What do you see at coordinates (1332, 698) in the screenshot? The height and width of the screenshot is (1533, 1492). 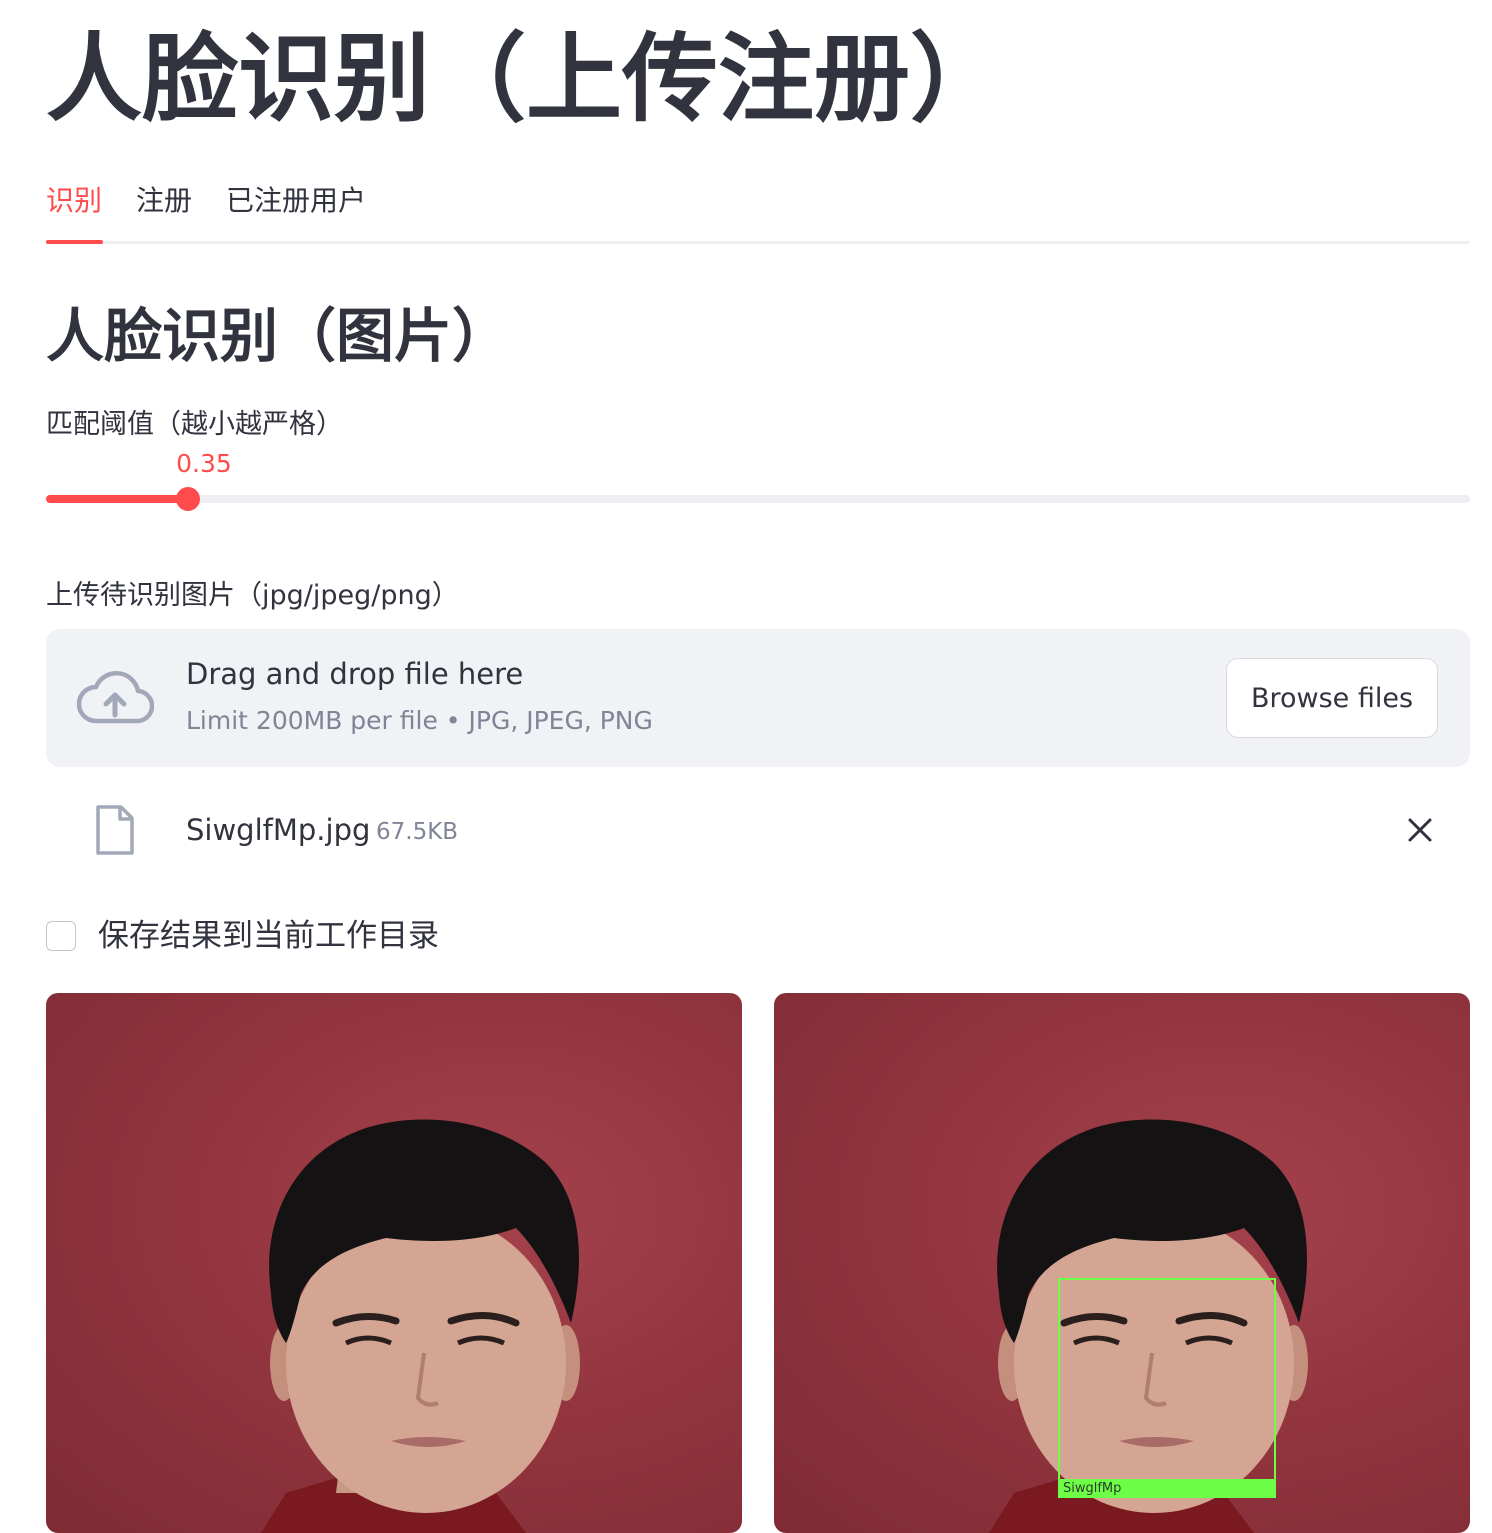 I see `browse-files-button: Browse files` at bounding box center [1332, 698].